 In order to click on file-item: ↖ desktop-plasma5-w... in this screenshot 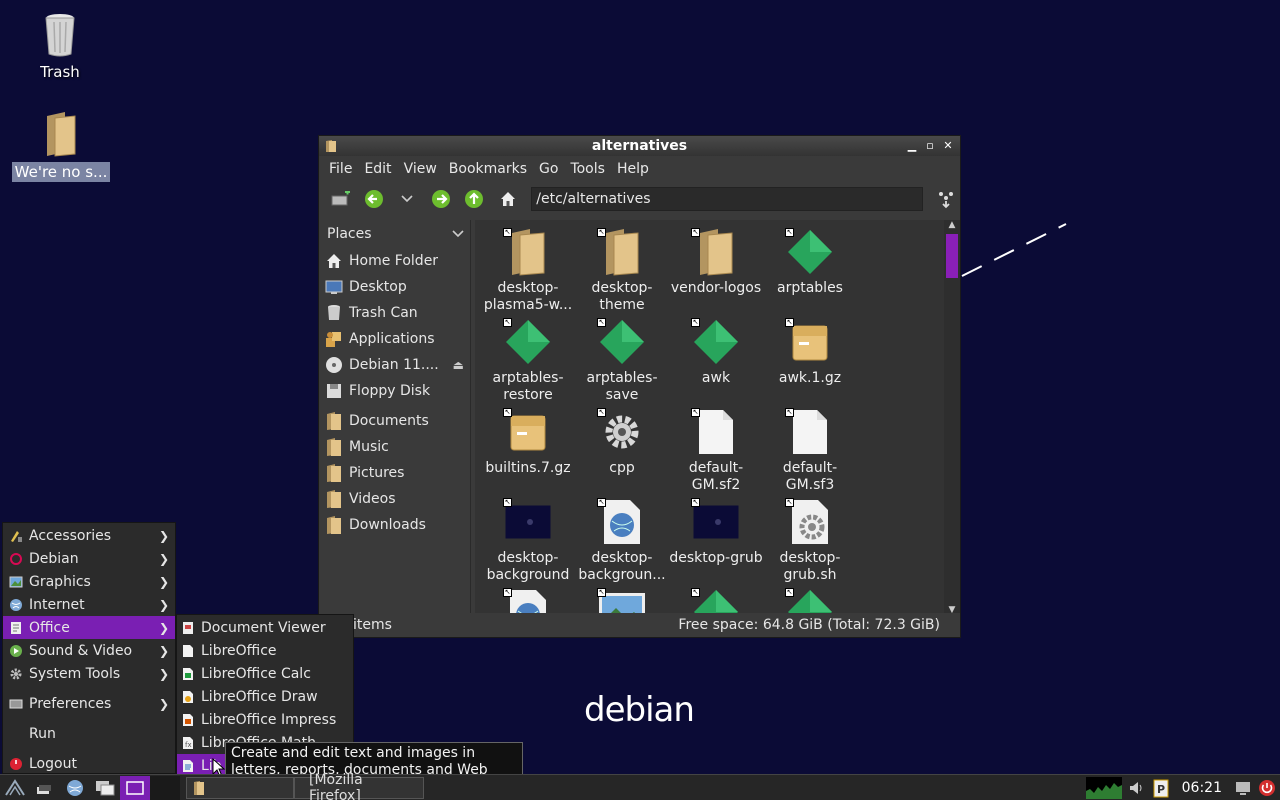, I will do `click(528, 269)`.